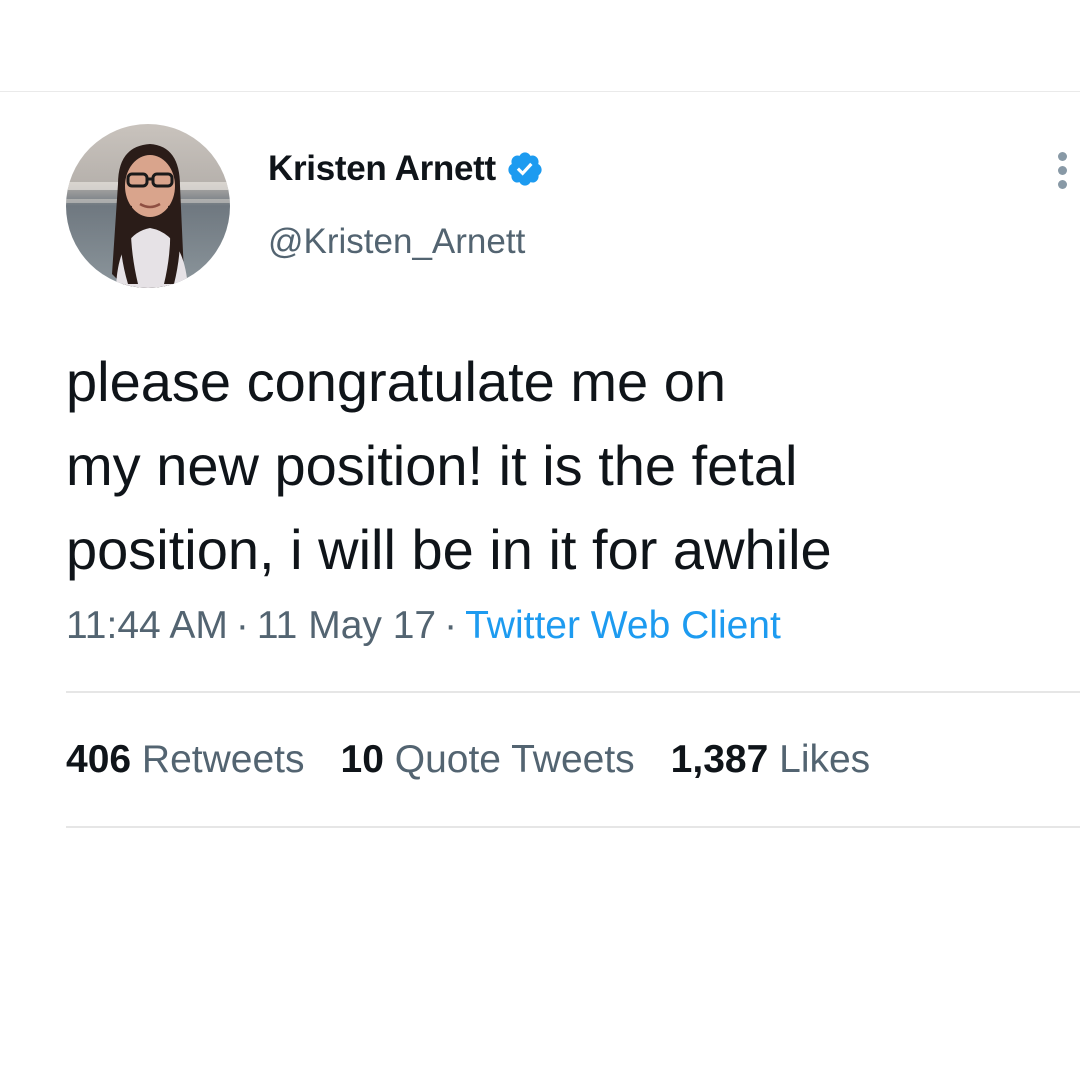 The height and width of the screenshot is (1080, 1080). I want to click on tweet-text-line: my new position! it is the fetal, so click(432, 465).